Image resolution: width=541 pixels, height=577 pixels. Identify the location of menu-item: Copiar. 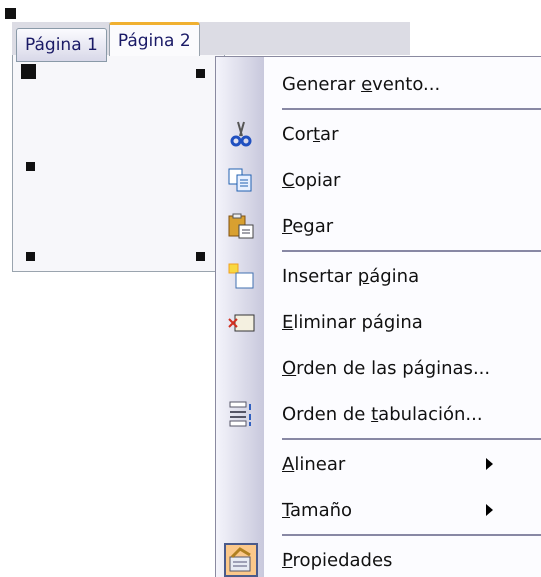
(311, 180).